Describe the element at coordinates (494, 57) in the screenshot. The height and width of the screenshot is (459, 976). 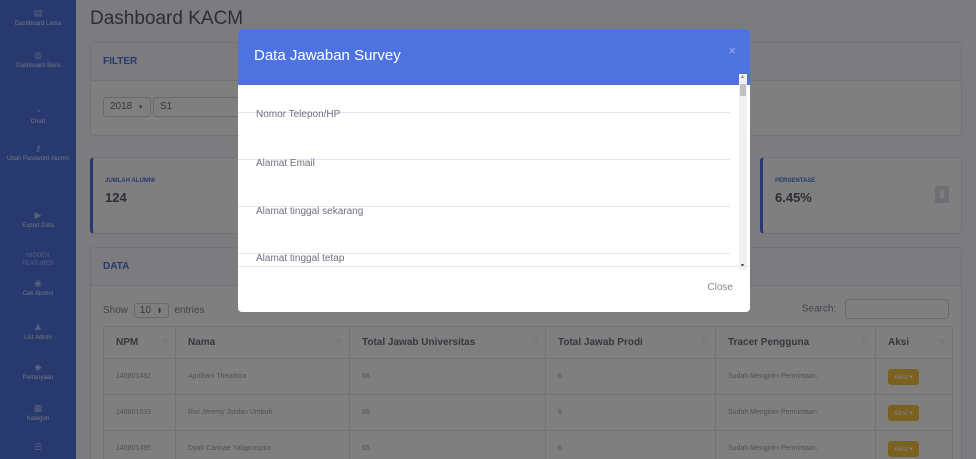
I see `modal-header: Data Jawaban Survey ×` at that location.